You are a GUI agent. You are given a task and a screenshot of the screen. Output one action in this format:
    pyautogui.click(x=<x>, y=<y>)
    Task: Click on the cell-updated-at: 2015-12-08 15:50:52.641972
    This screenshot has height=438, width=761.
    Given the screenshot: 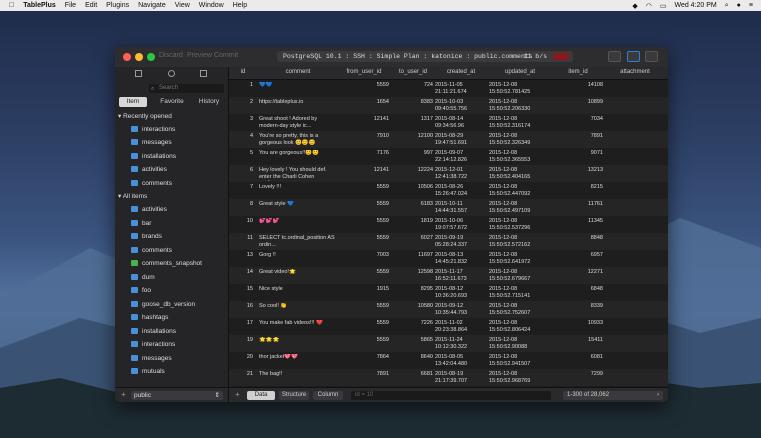 What is the action you would take?
    pyautogui.click(x=520, y=259)
    